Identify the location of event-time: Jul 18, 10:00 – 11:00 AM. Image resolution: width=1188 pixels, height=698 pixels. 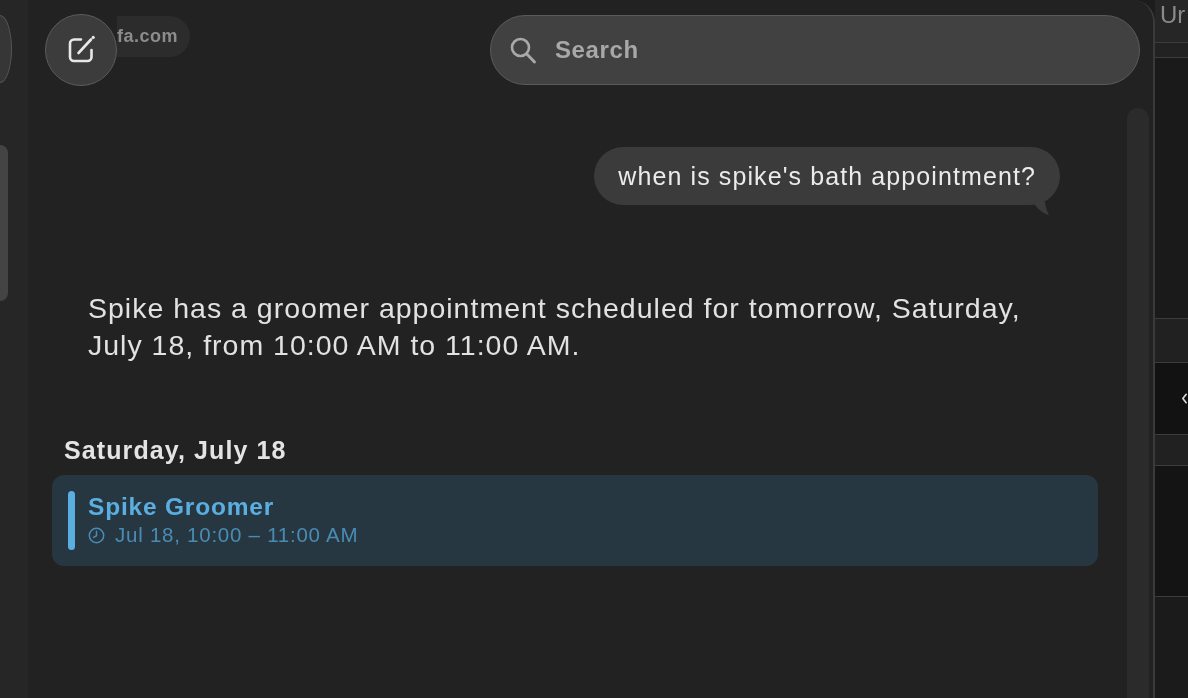
(237, 535).